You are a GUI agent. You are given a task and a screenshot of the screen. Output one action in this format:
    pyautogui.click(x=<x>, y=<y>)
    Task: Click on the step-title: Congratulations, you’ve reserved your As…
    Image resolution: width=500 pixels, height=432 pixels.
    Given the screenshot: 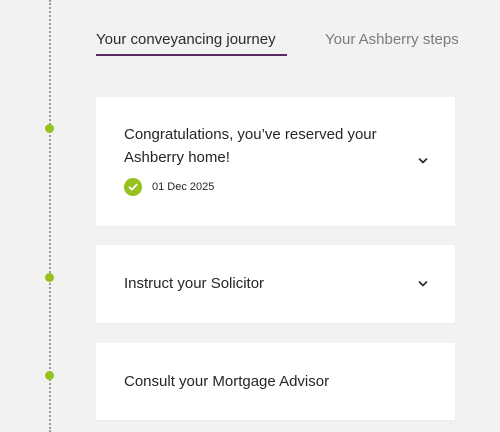 What is the action you would take?
    pyautogui.click(x=250, y=146)
    